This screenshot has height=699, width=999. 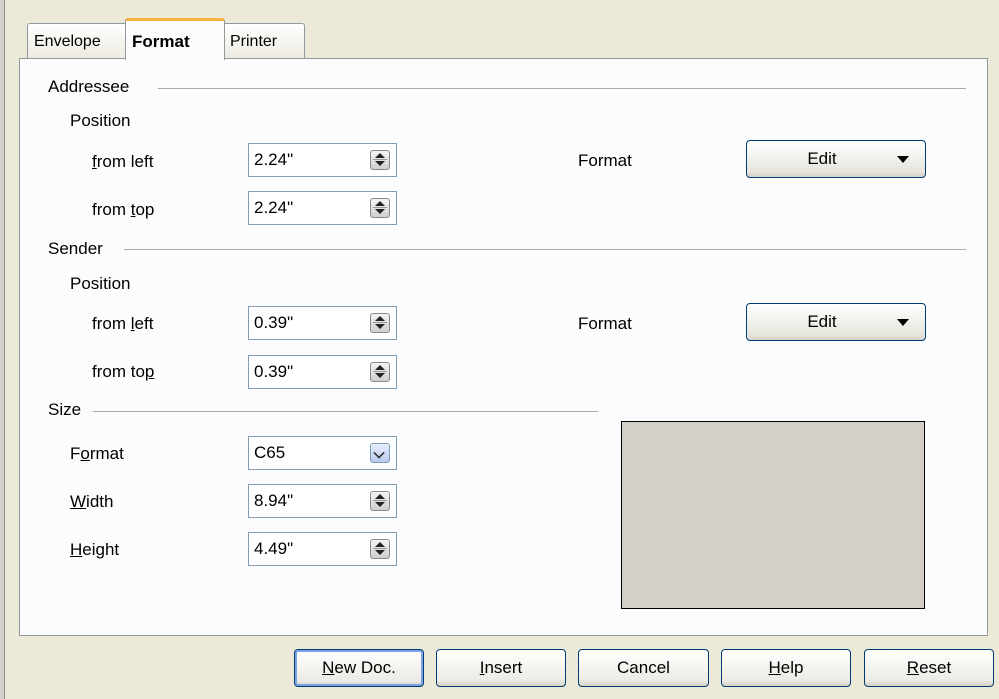 What do you see at coordinates (123, 209) in the screenshot?
I see `addressee-from-top-label: from top` at bounding box center [123, 209].